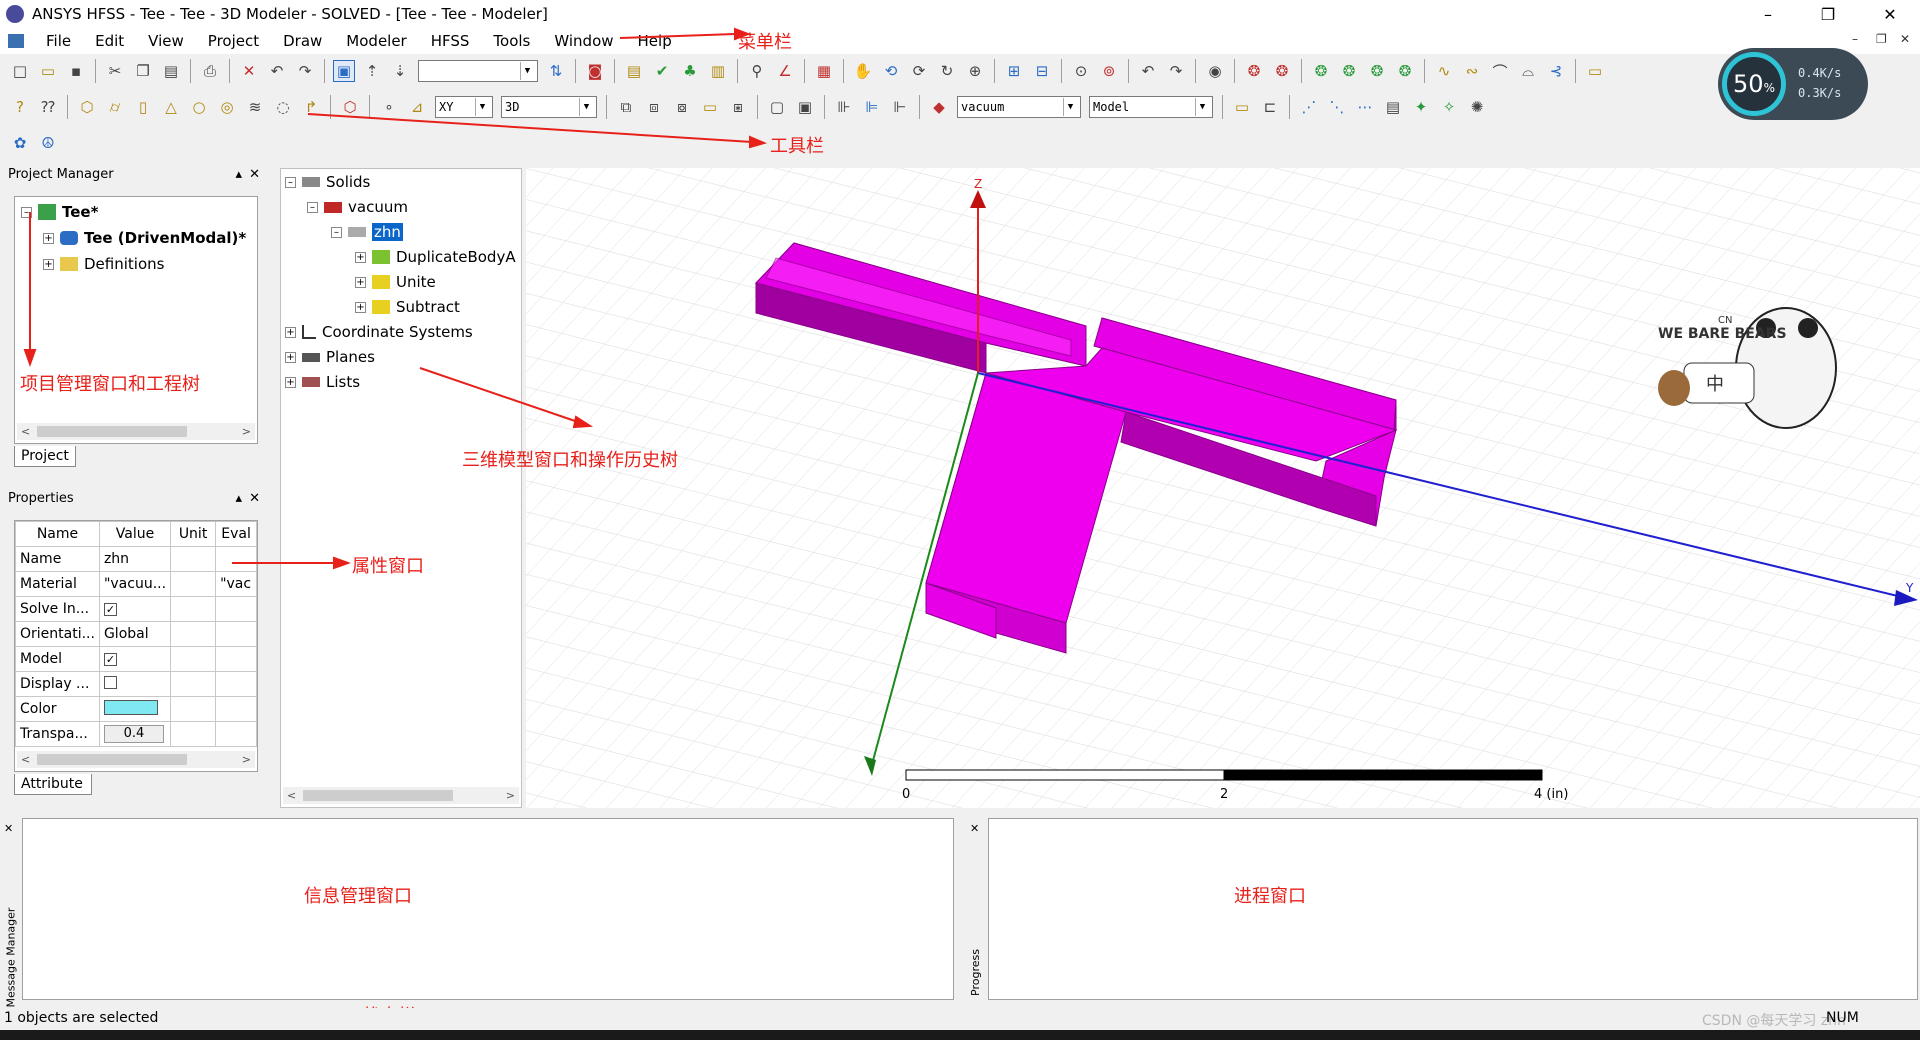  What do you see at coordinates (570, 460) in the screenshot?
I see `annotation-model-window: 三维模型窗口和操作历史树` at bounding box center [570, 460].